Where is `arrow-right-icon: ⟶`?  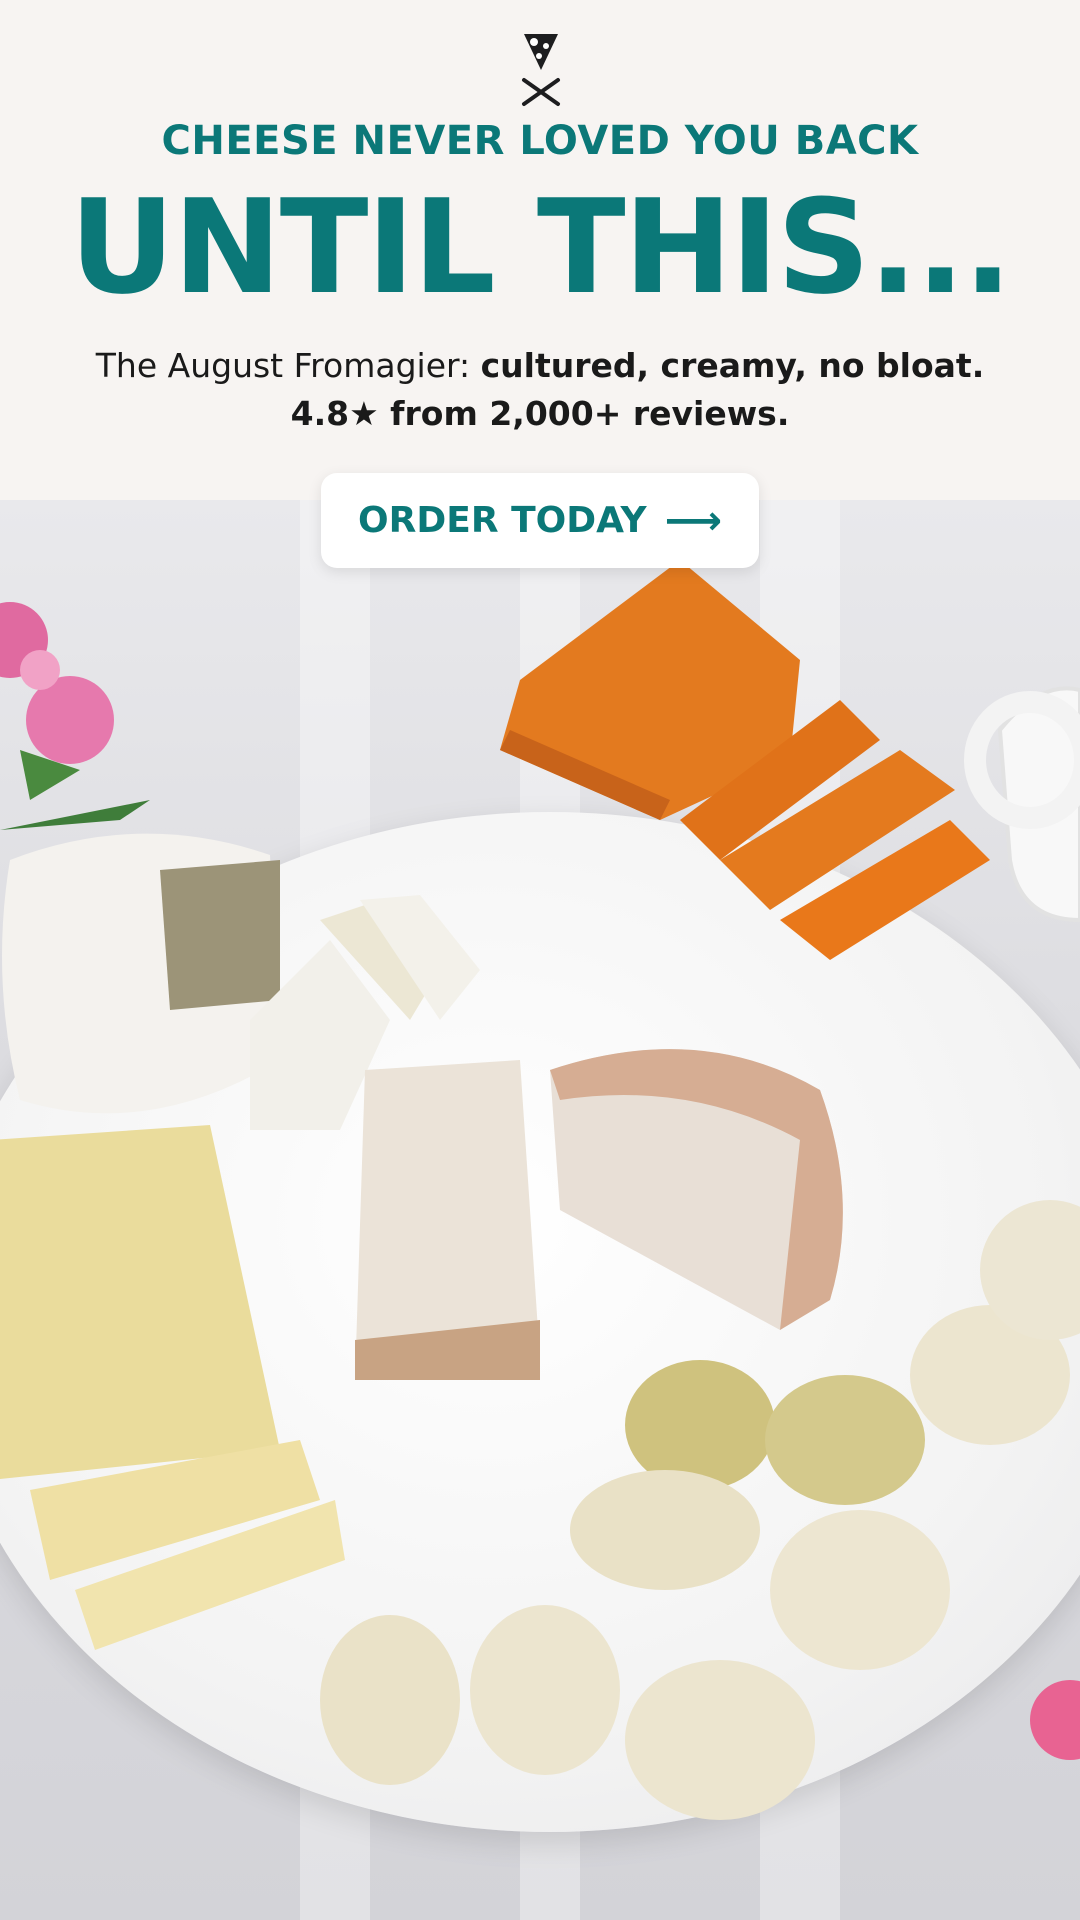 arrow-right-icon: ⟶ is located at coordinates (693, 520).